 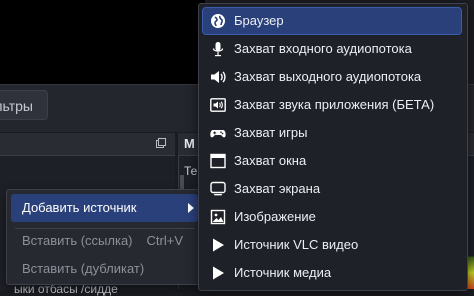 I want to click on submenu-item-app-audio: Захват звука приложения (БЕТА), so click(x=332, y=105).